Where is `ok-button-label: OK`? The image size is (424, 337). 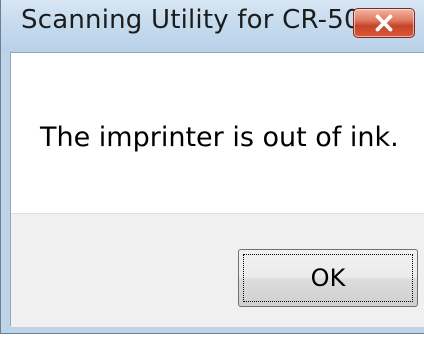
ok-button-label: OK is located at coordinates (328, 278).